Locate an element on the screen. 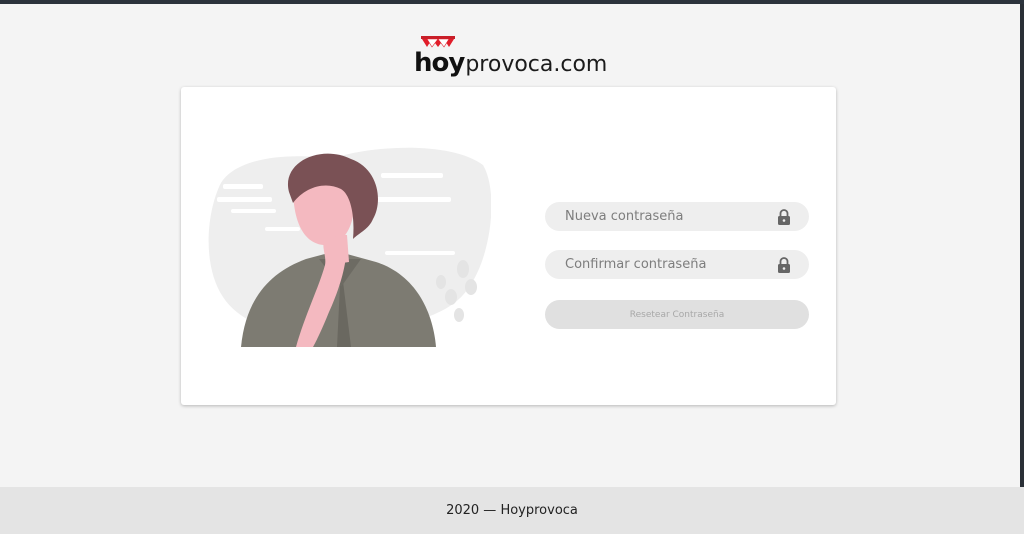 The width and height of the screenshot is (1024, 534). logo-text-domain: provoca.com is located at coordinates (536, 64).